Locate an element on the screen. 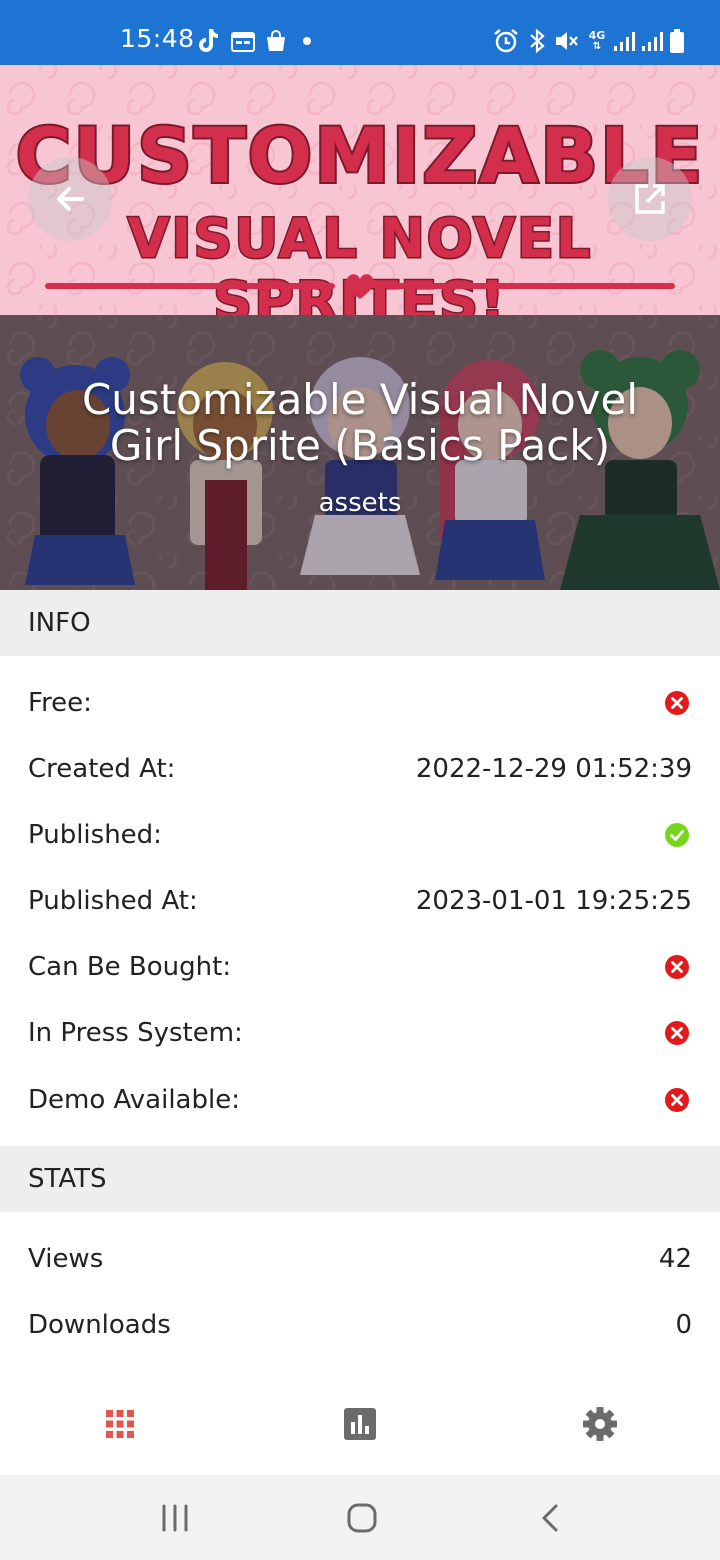 This screenshot has width=720, height=1560. system-navigation-bar is located at coordinates (360, 1517).